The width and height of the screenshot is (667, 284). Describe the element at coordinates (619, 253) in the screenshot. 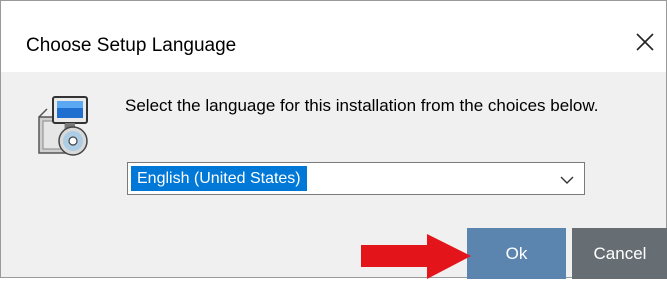

I see `cancel-button: Cancel` at that location.